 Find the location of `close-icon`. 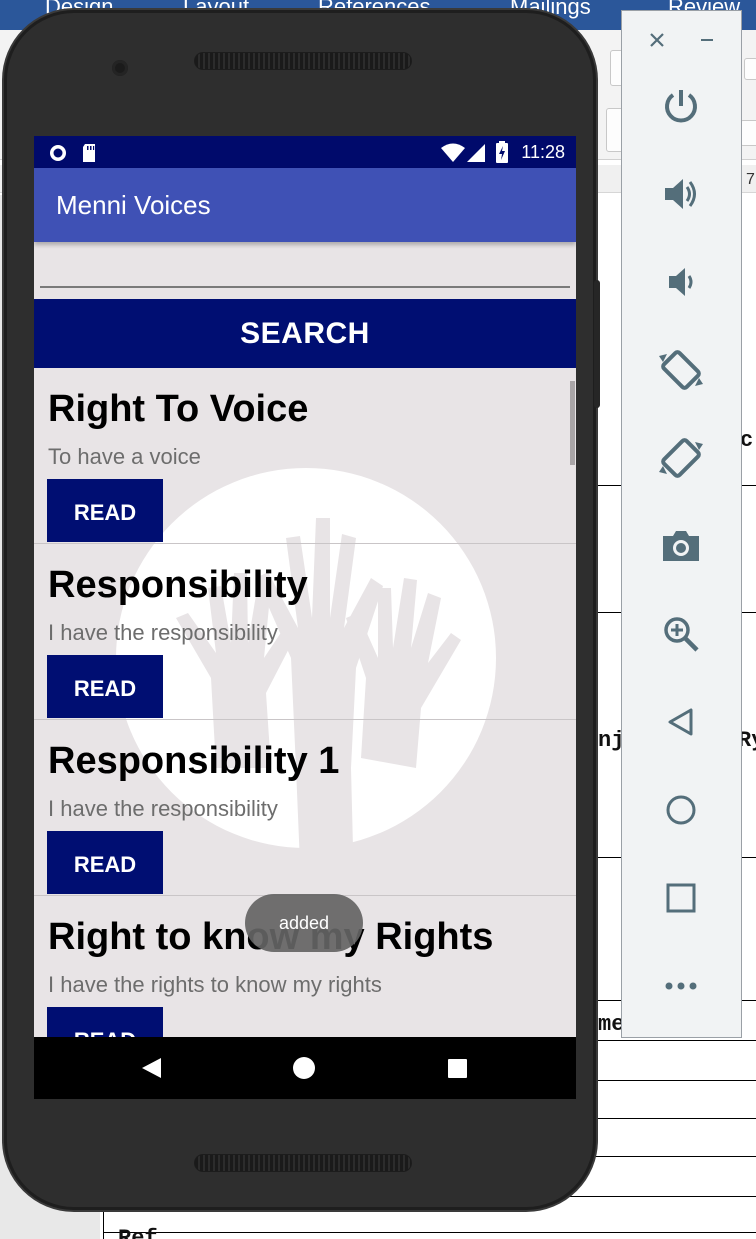

close-icon is located at coordinates (657, 40).